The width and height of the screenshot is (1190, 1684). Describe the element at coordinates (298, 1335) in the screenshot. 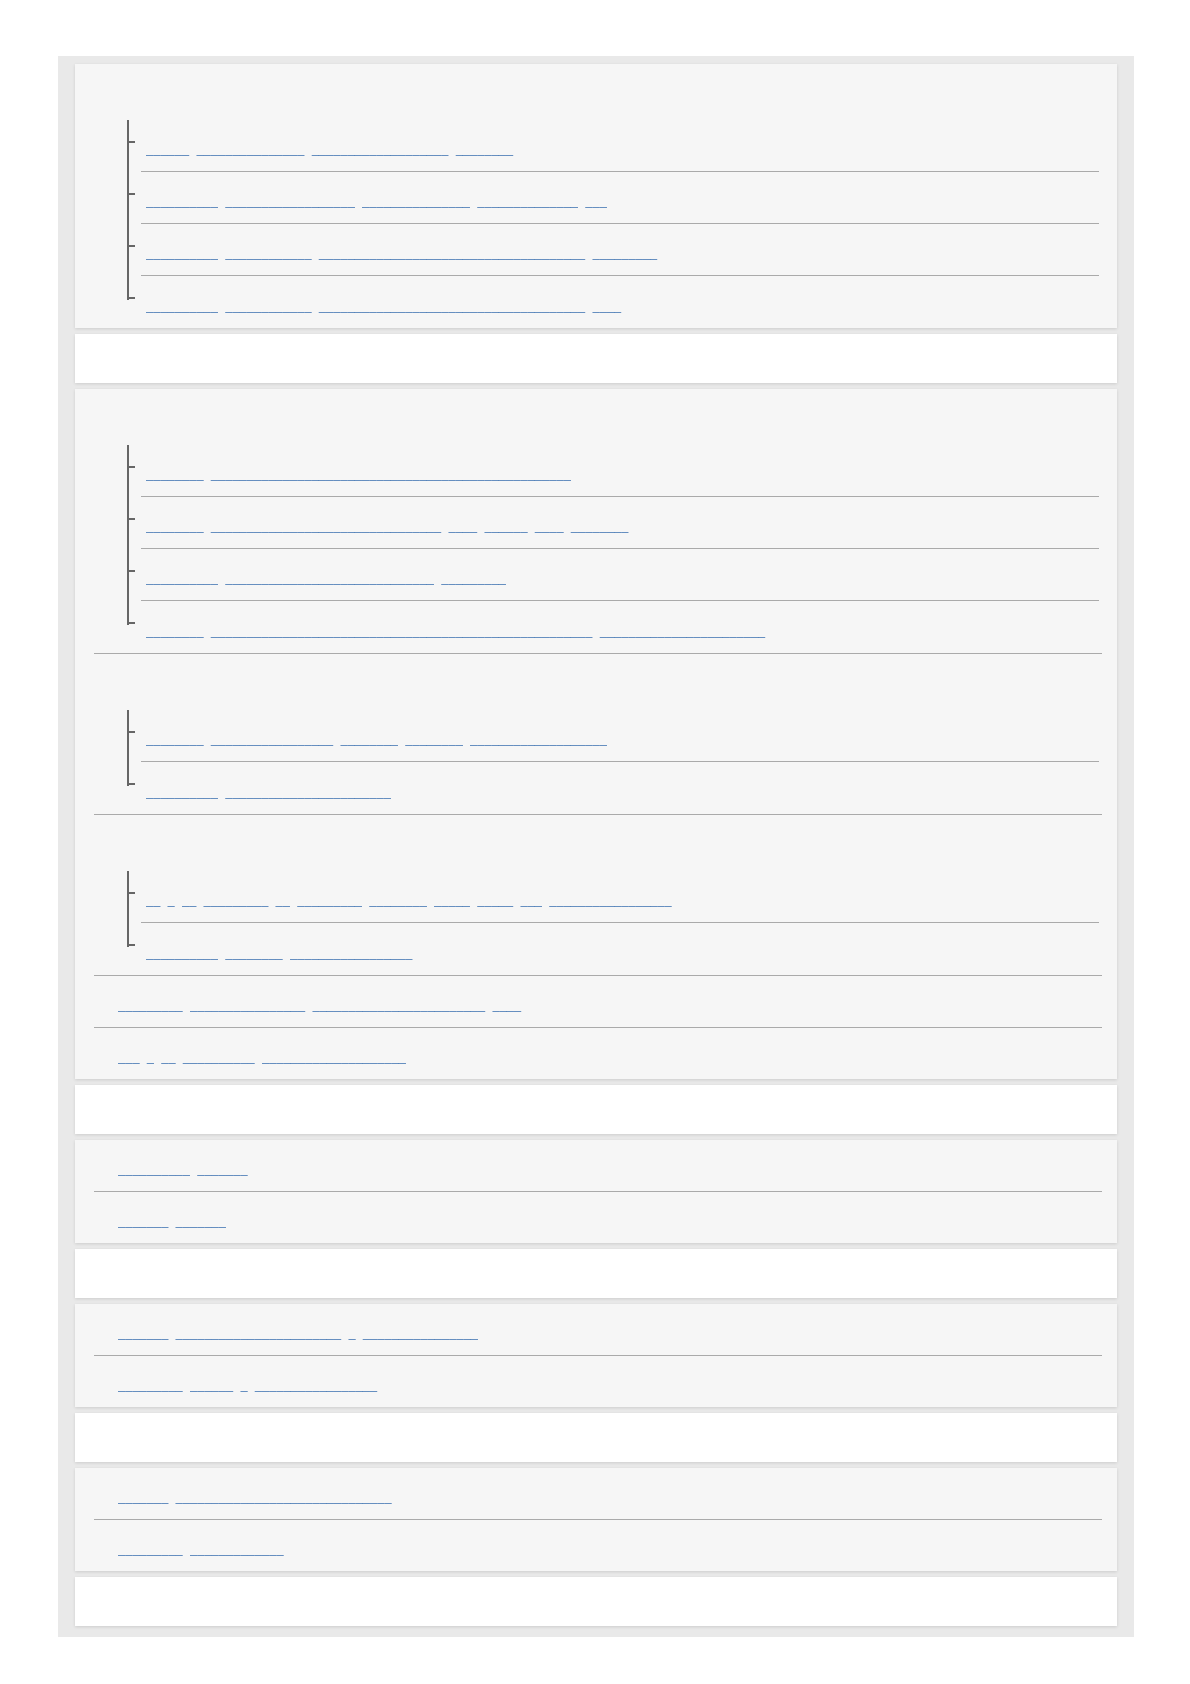

I see `link: _______ _______________________ _ ________________` at that location.